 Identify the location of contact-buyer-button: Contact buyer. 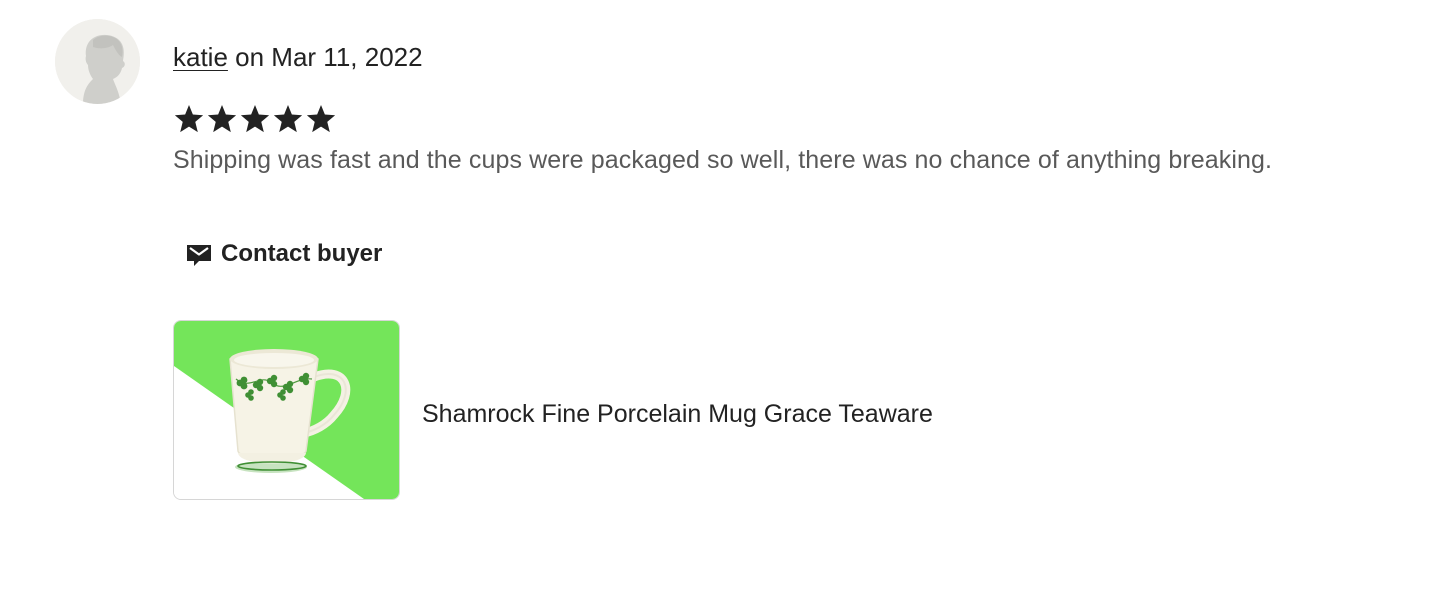
(283, 254).